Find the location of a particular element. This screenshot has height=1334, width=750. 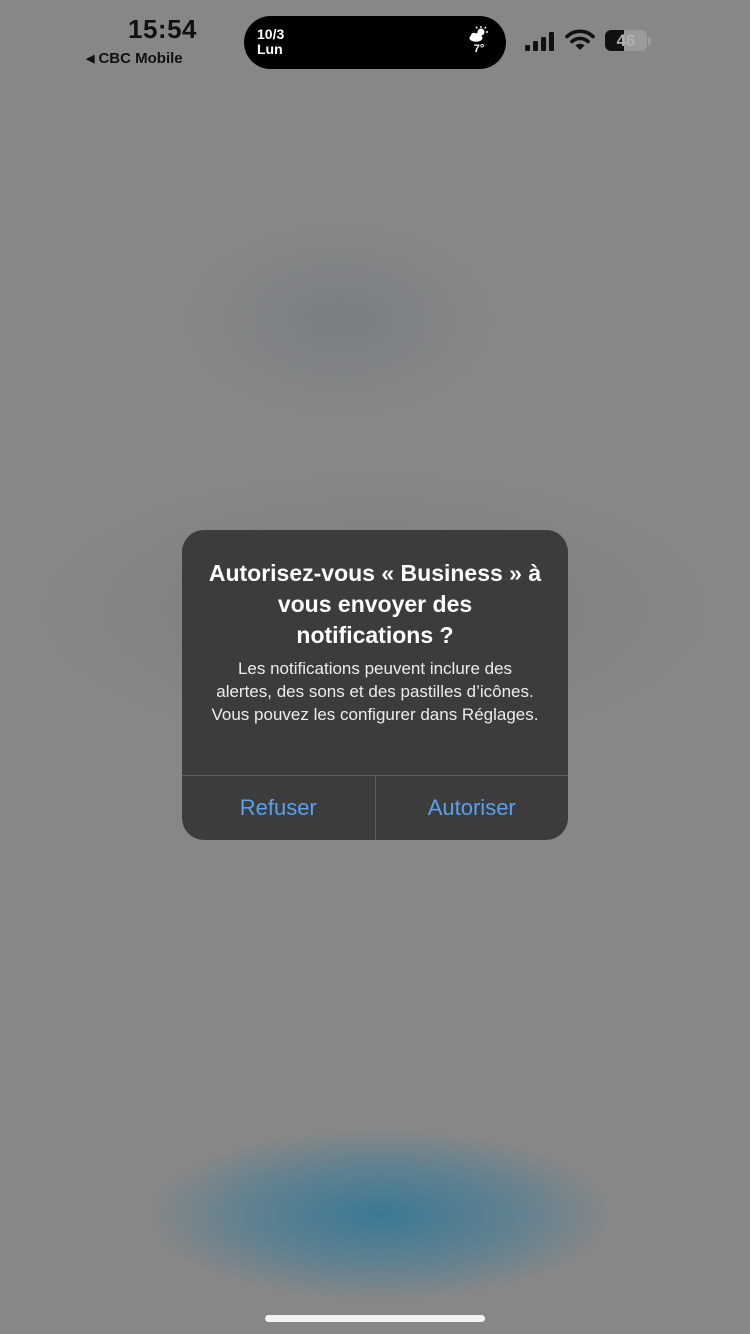

island-date: 10/3 is located at coordinates (271, 34).